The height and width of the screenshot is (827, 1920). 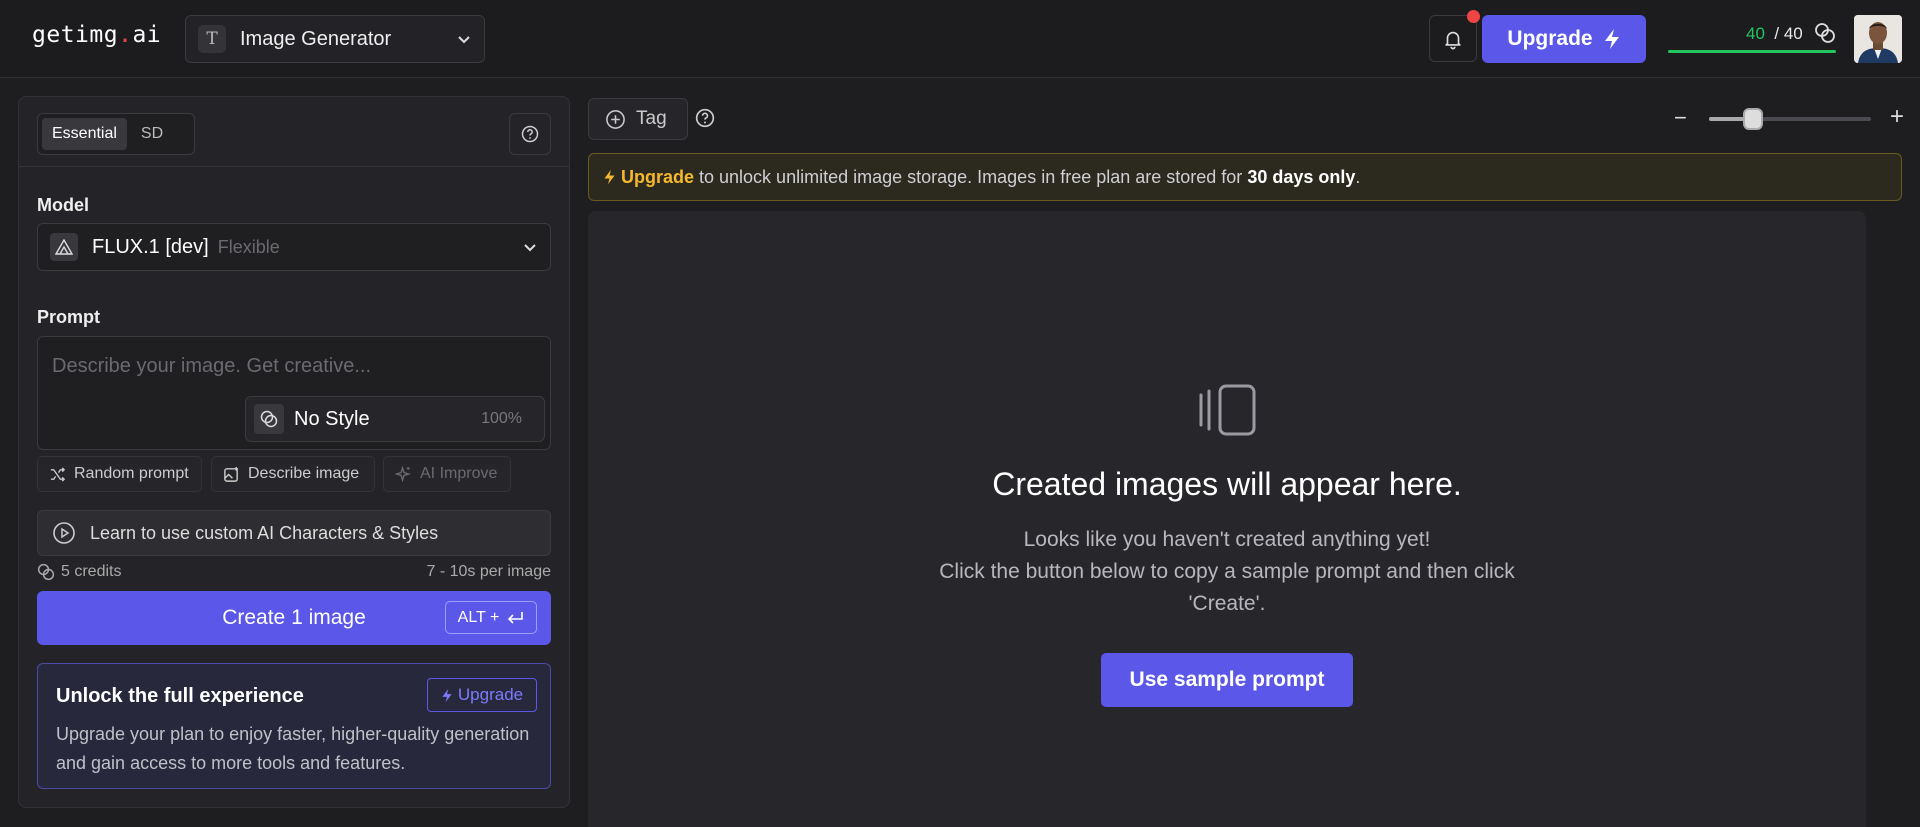 I want to click on shortcut-hint: ALT +, so click(x=491, y=617).